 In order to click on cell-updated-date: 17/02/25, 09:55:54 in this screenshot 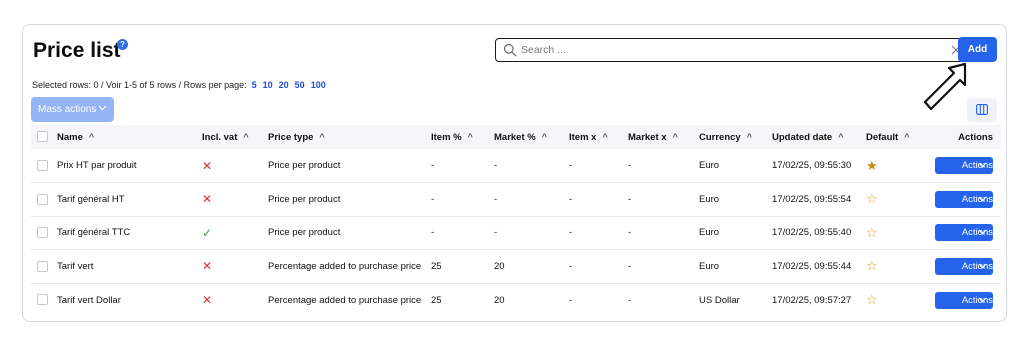, I will do `click(812, 199)`.